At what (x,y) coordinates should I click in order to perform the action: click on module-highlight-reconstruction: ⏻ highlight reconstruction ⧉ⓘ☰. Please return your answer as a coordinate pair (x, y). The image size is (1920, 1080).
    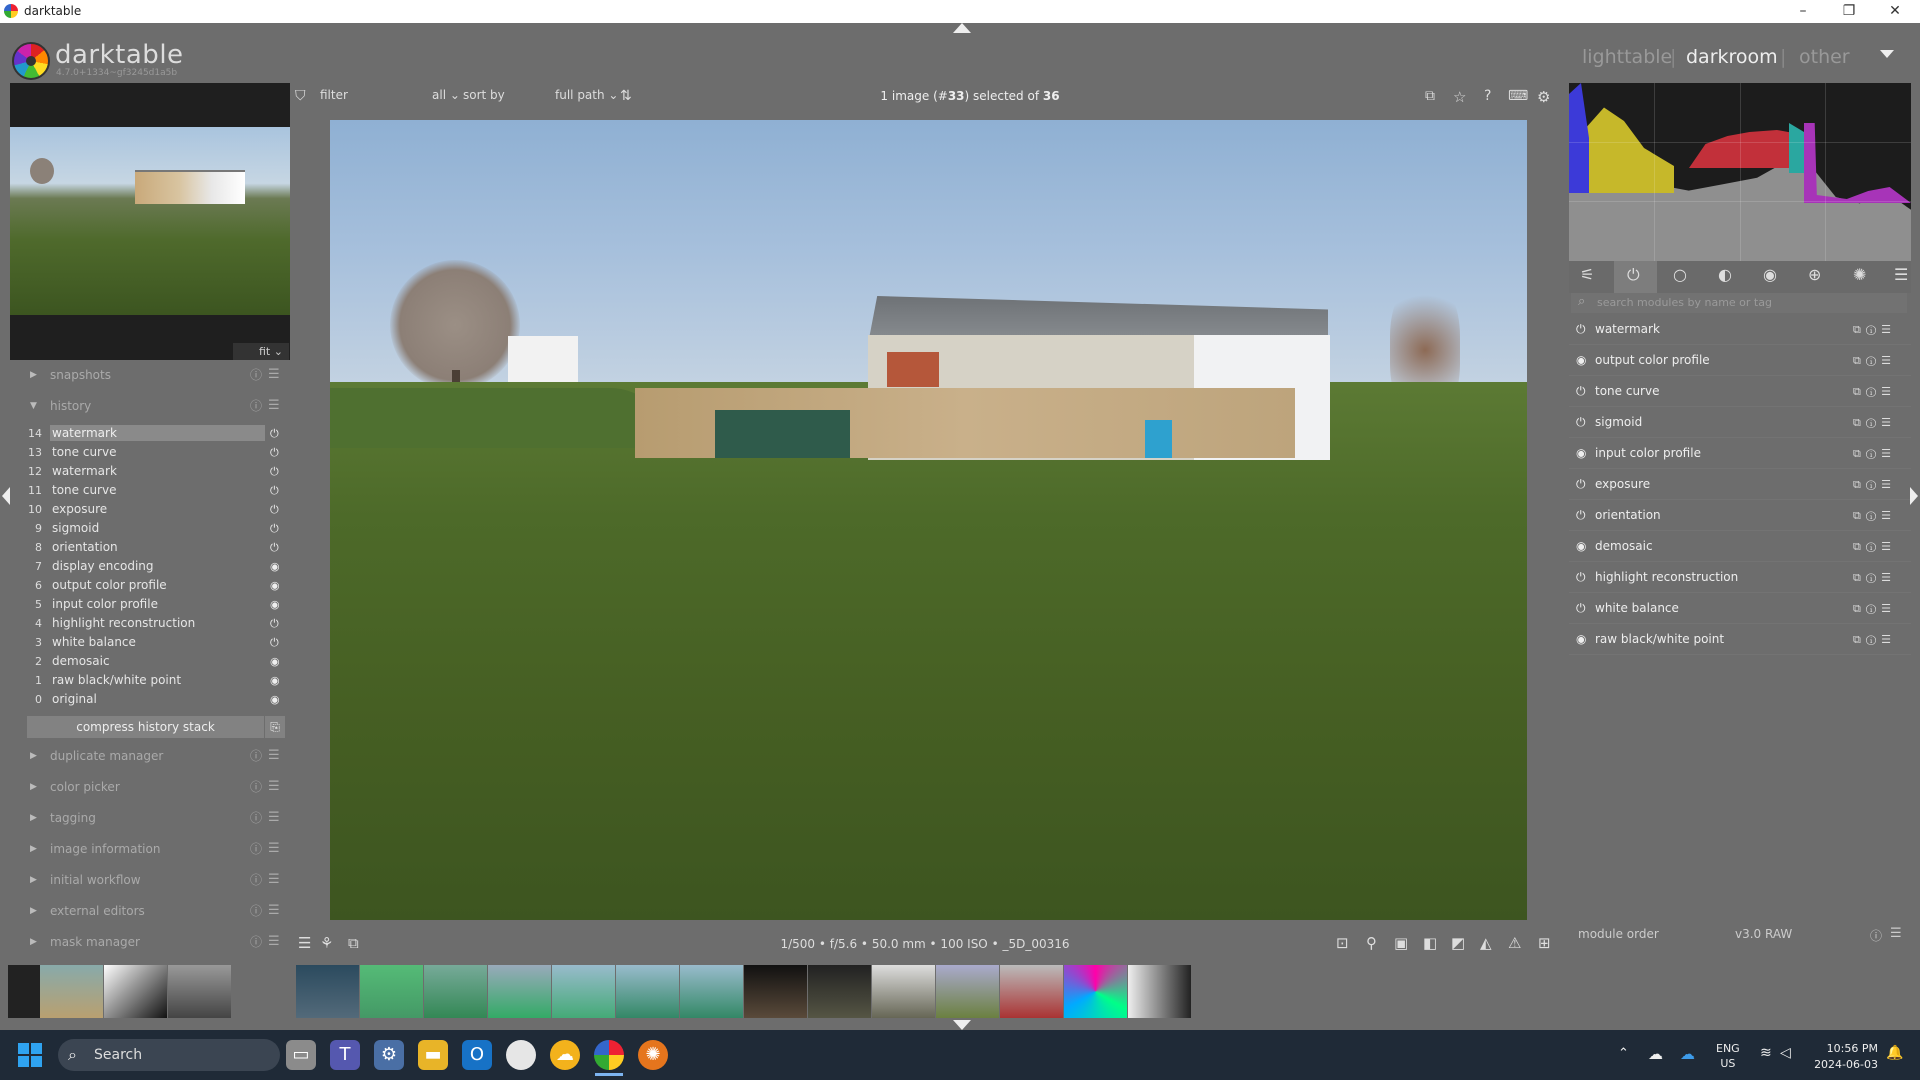
    Looking at the image, I should click on (1740, 577).